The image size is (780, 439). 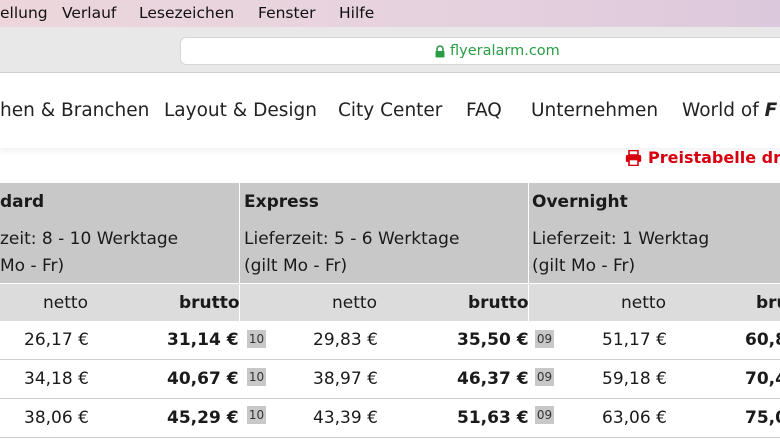 I want to click on nav-item-world-of: World of F, so click(x=729, y=110).